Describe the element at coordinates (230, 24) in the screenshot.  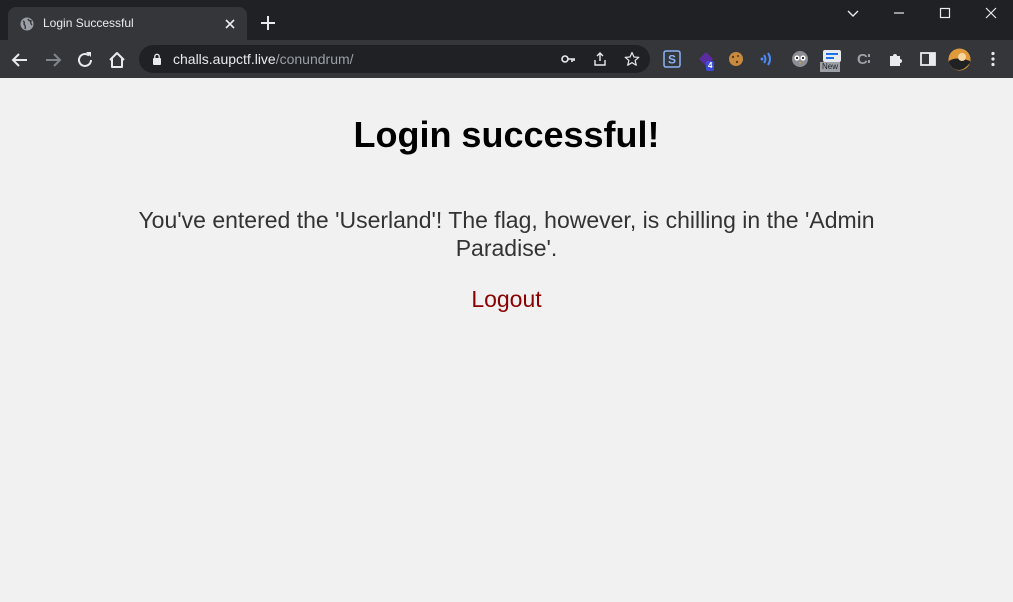
I see `tab-close-icon` at that location.